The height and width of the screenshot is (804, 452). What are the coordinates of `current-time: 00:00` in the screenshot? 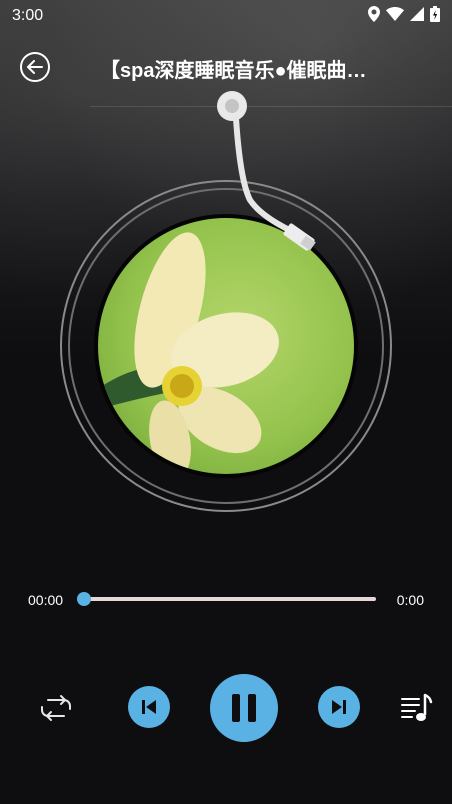 It's located at (46, 600).